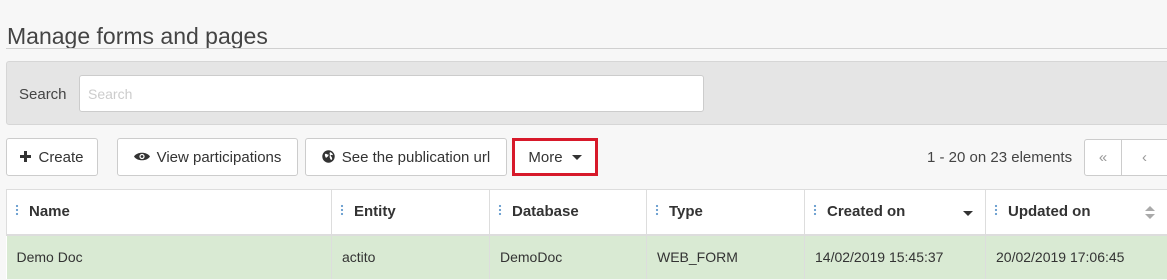 Image resolution: width=1167 pixels, height=280 pixels. What do you see at coordinates (391, 93) in the screenshot?
I see `search-input` at bounding box center [391, 93].